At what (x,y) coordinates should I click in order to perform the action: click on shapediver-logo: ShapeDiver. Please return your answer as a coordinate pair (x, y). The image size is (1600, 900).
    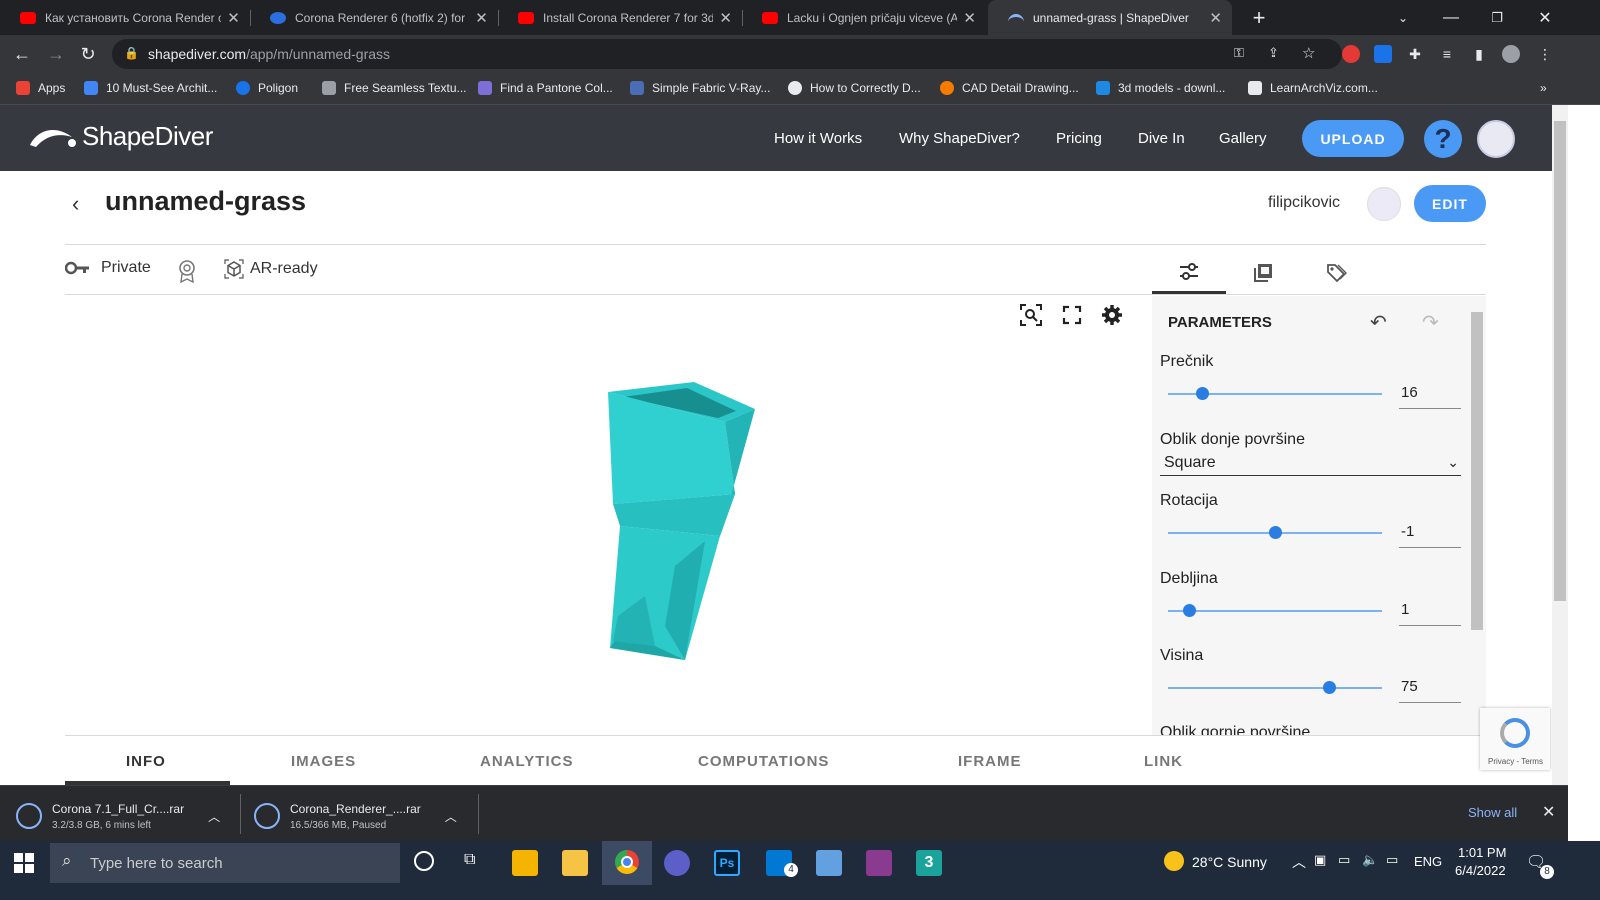
    Looking at the image, I should click on (120, 136).